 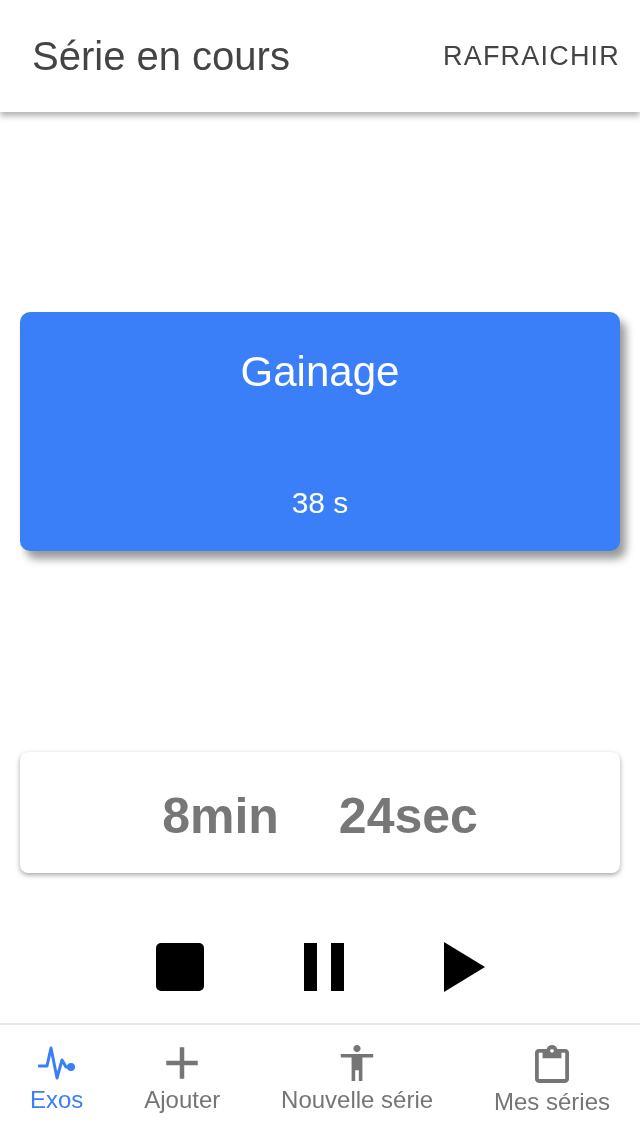 I want to click on pause-icon, so click(x=323, y=967).